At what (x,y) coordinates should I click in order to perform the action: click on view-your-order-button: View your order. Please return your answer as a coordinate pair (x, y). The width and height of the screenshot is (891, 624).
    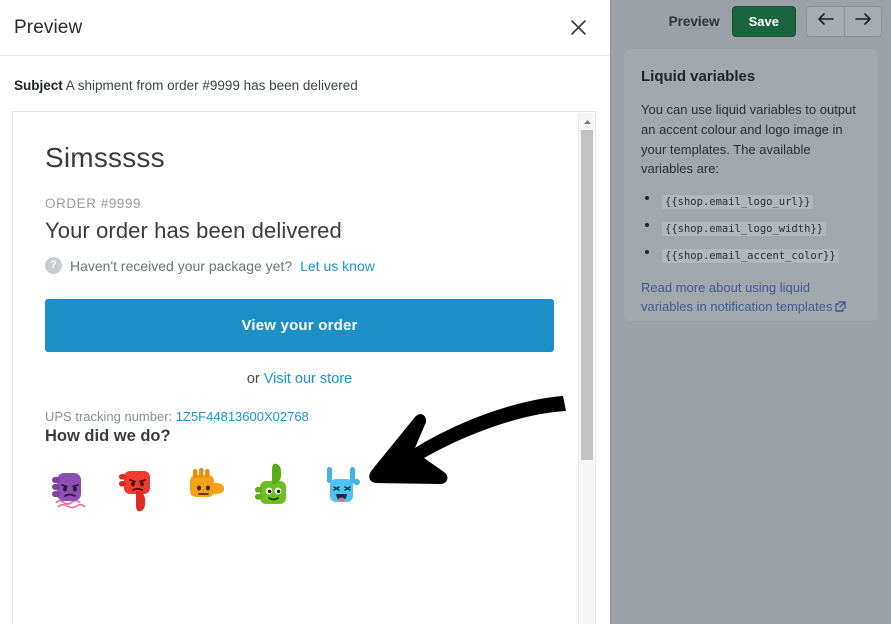
    Looking at the image, I should click on (299, 325).